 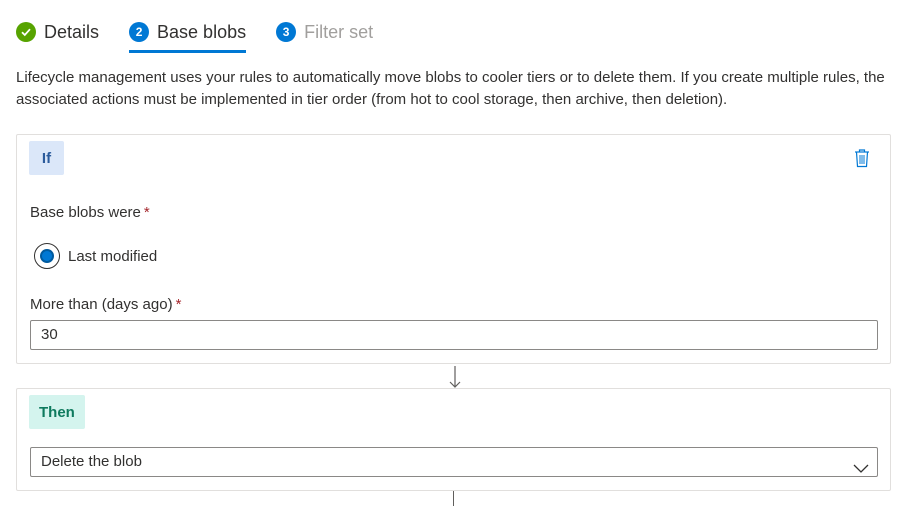 I want to click on wizard-tabs: Details 2 Base blobs 3 Filter set, so click(x=209, y=36).